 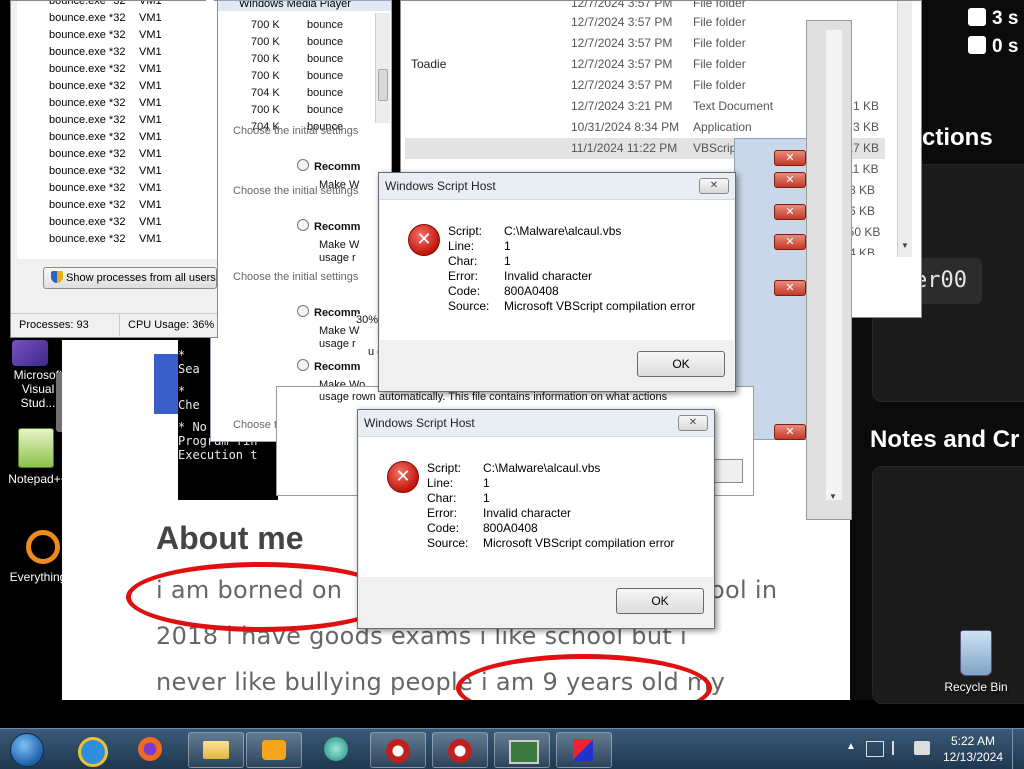 What do you see at coordinates (166, 325) in the screenshot?
I see `cpu-usage: CPU Usage: 36%` at bounding box center [166, 325].